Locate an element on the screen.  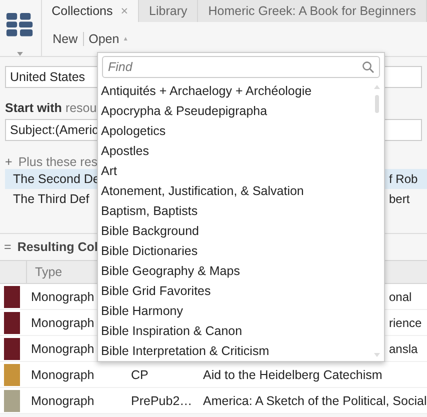
menu-item: Bible Dictionaries is located at coordinates (237, 251).